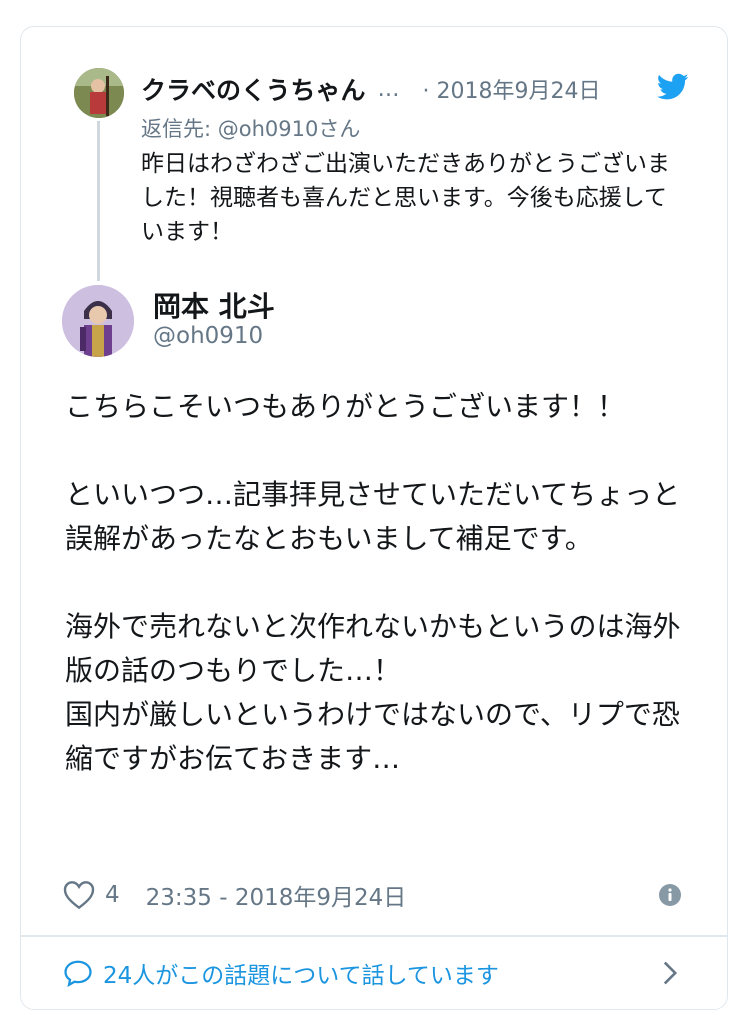 Image resolution: width=750 pixels, height=1024 pixels. What do you see at coordinates (276, 895) in the screenshot?
I see `tweet-timestamp: 23:35 - 2018年9月24日` at bounding box center [276, 895].